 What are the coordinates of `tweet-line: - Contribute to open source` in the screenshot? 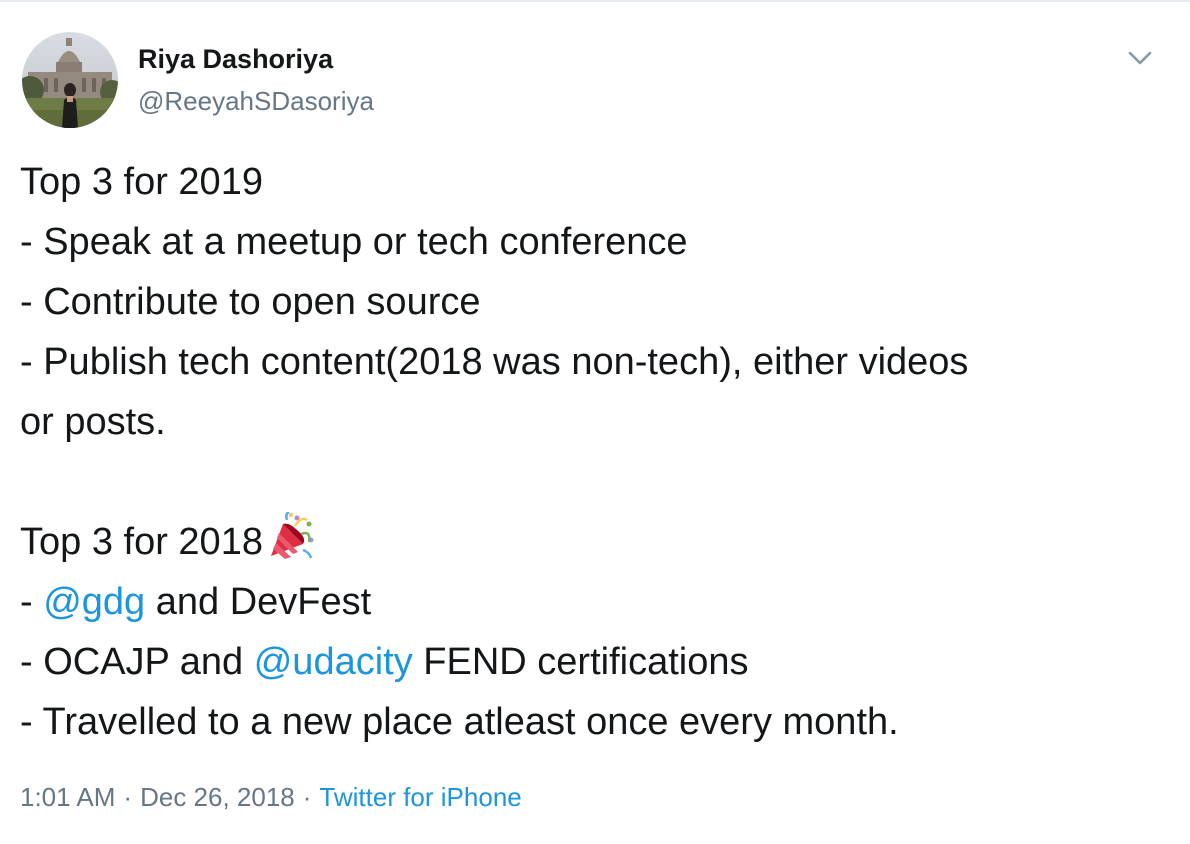 It's located at (595, 302).